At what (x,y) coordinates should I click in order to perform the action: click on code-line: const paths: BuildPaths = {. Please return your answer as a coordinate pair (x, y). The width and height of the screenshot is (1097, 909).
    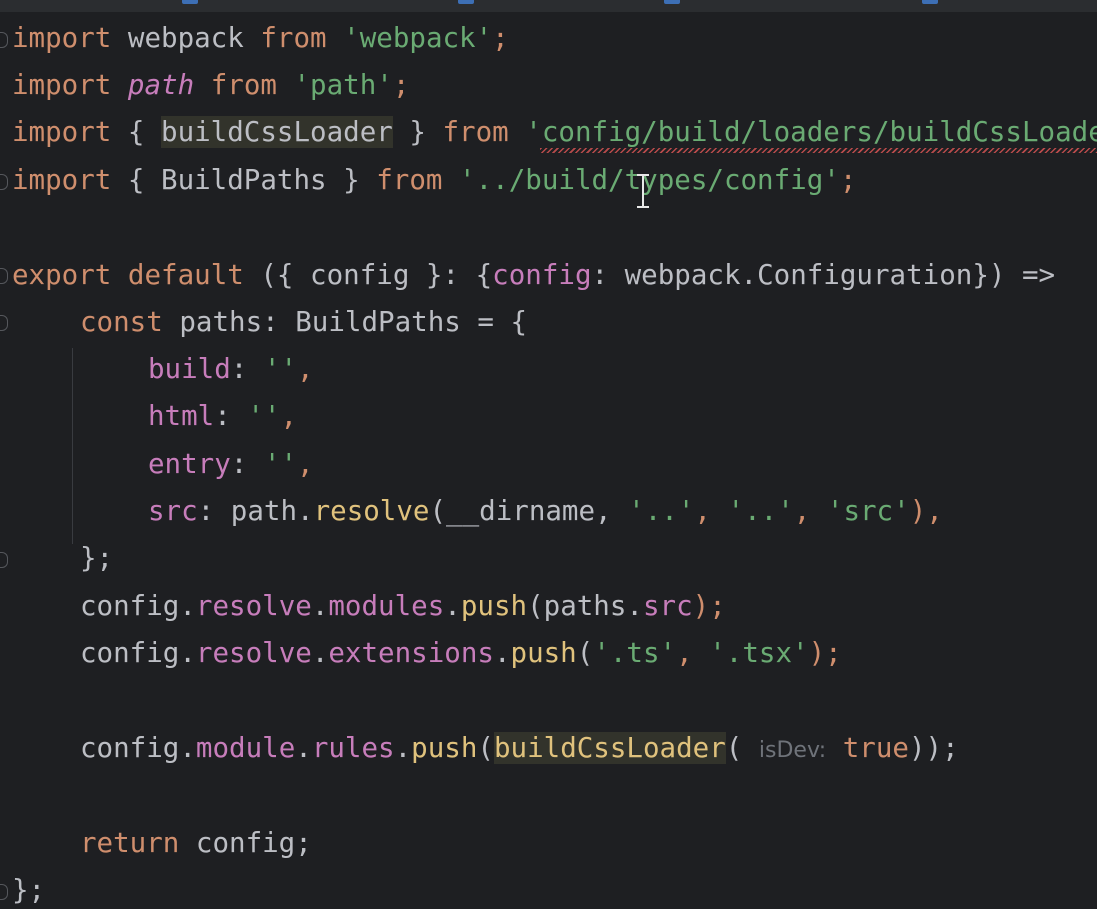
    Looking at the image, I should click on (303, 322).